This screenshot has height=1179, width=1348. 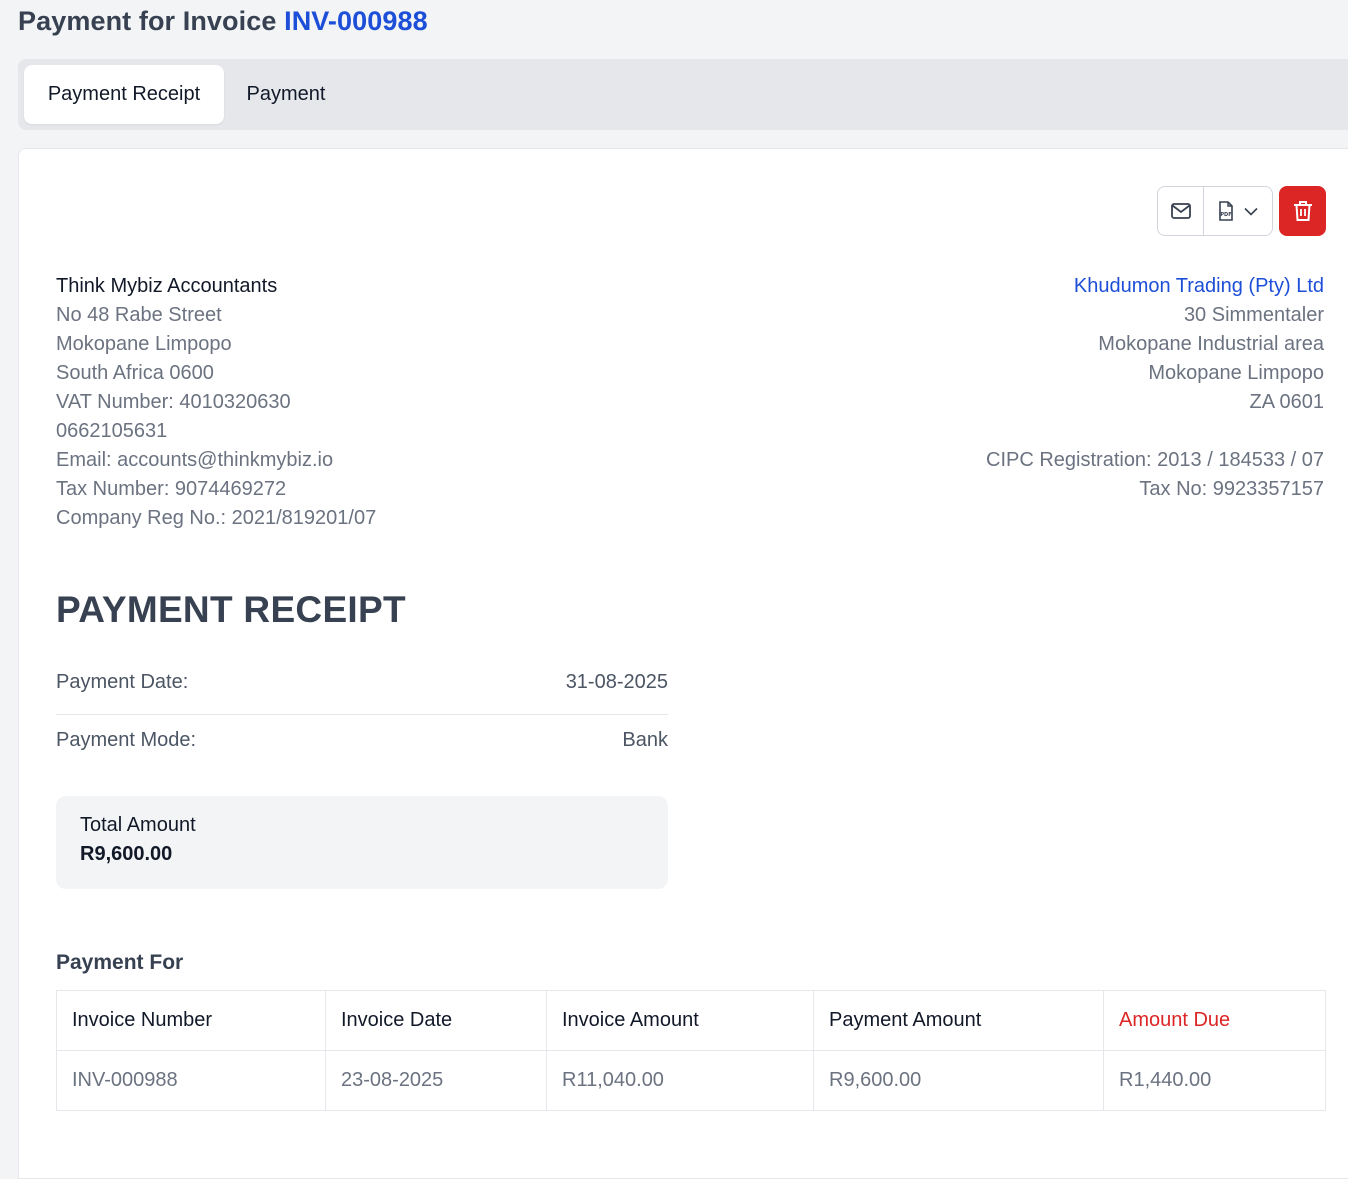 What do you see at coordinates (135, 373) in the screenshot?
I see `sender-line: South Africa 0600` at bounding box center [135, 373].